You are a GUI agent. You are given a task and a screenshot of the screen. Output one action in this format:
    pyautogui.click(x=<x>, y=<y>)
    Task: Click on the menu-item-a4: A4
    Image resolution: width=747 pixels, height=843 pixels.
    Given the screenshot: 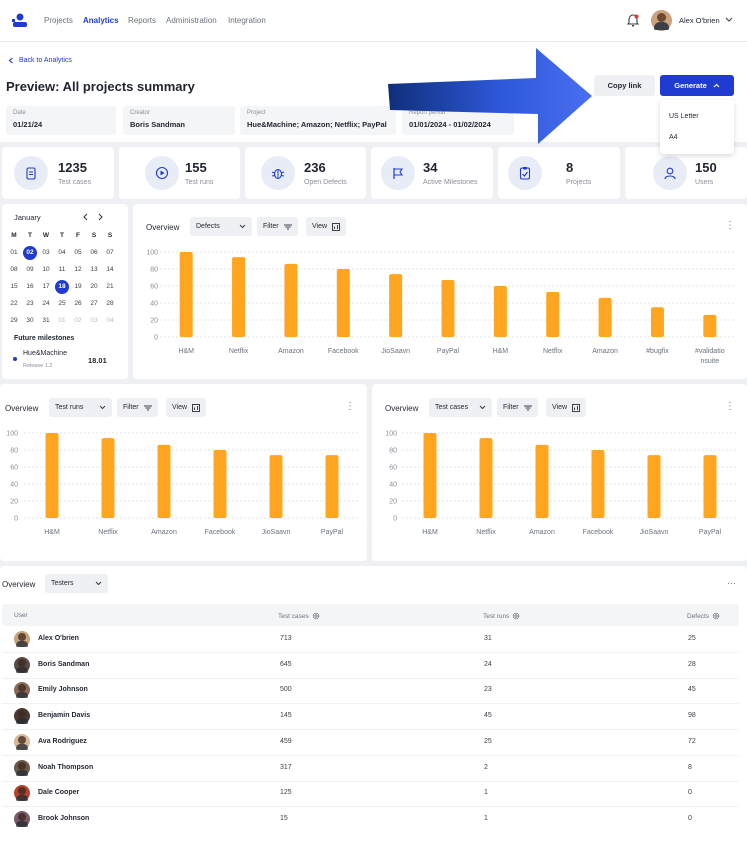 What is the action you would take?
    pyautogui.click(x=673, y=137)
    